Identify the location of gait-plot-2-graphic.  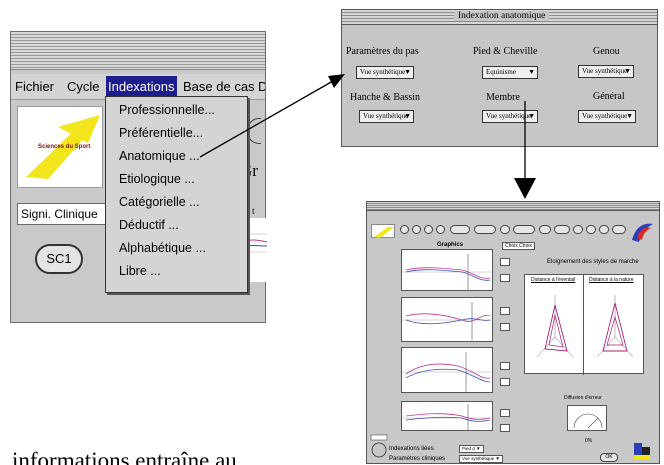
(448, 321).